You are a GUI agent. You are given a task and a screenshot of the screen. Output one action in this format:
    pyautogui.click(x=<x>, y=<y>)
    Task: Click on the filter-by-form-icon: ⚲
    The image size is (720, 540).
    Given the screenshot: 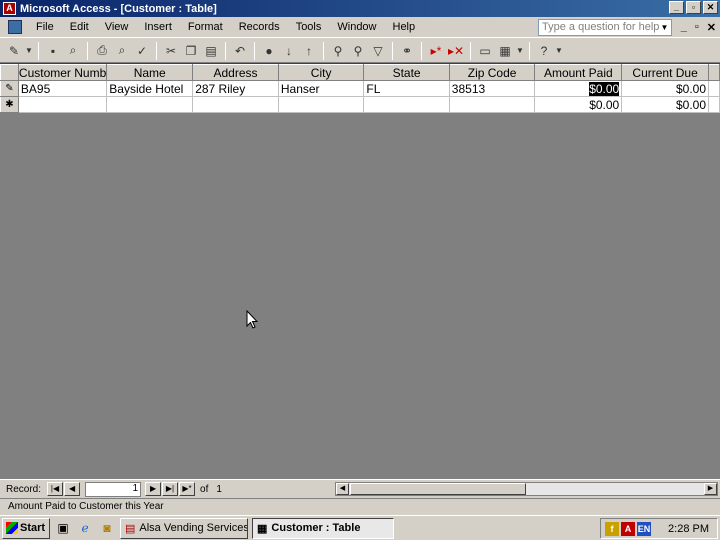 What is the action you would take?
    pyautogui.click(x=358, y=51)
    